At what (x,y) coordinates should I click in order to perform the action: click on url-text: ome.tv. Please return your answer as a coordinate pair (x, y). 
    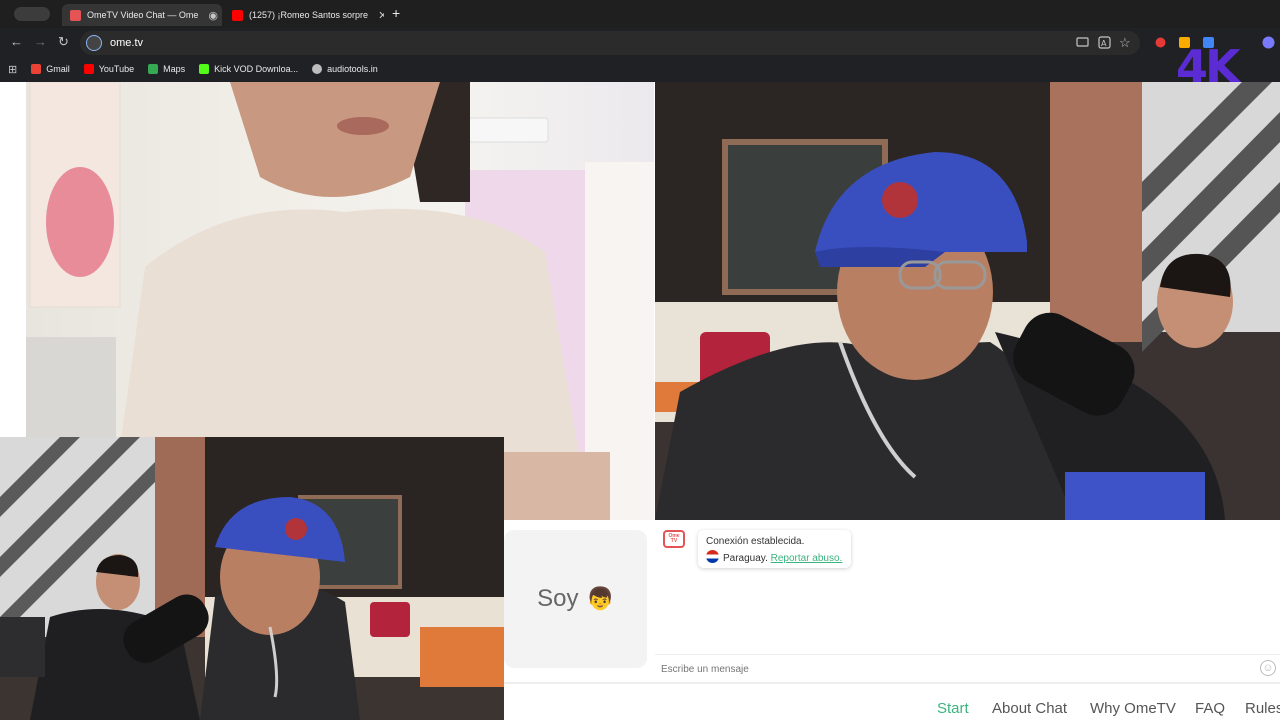
    Looking at the image, I should click on (127, 43).